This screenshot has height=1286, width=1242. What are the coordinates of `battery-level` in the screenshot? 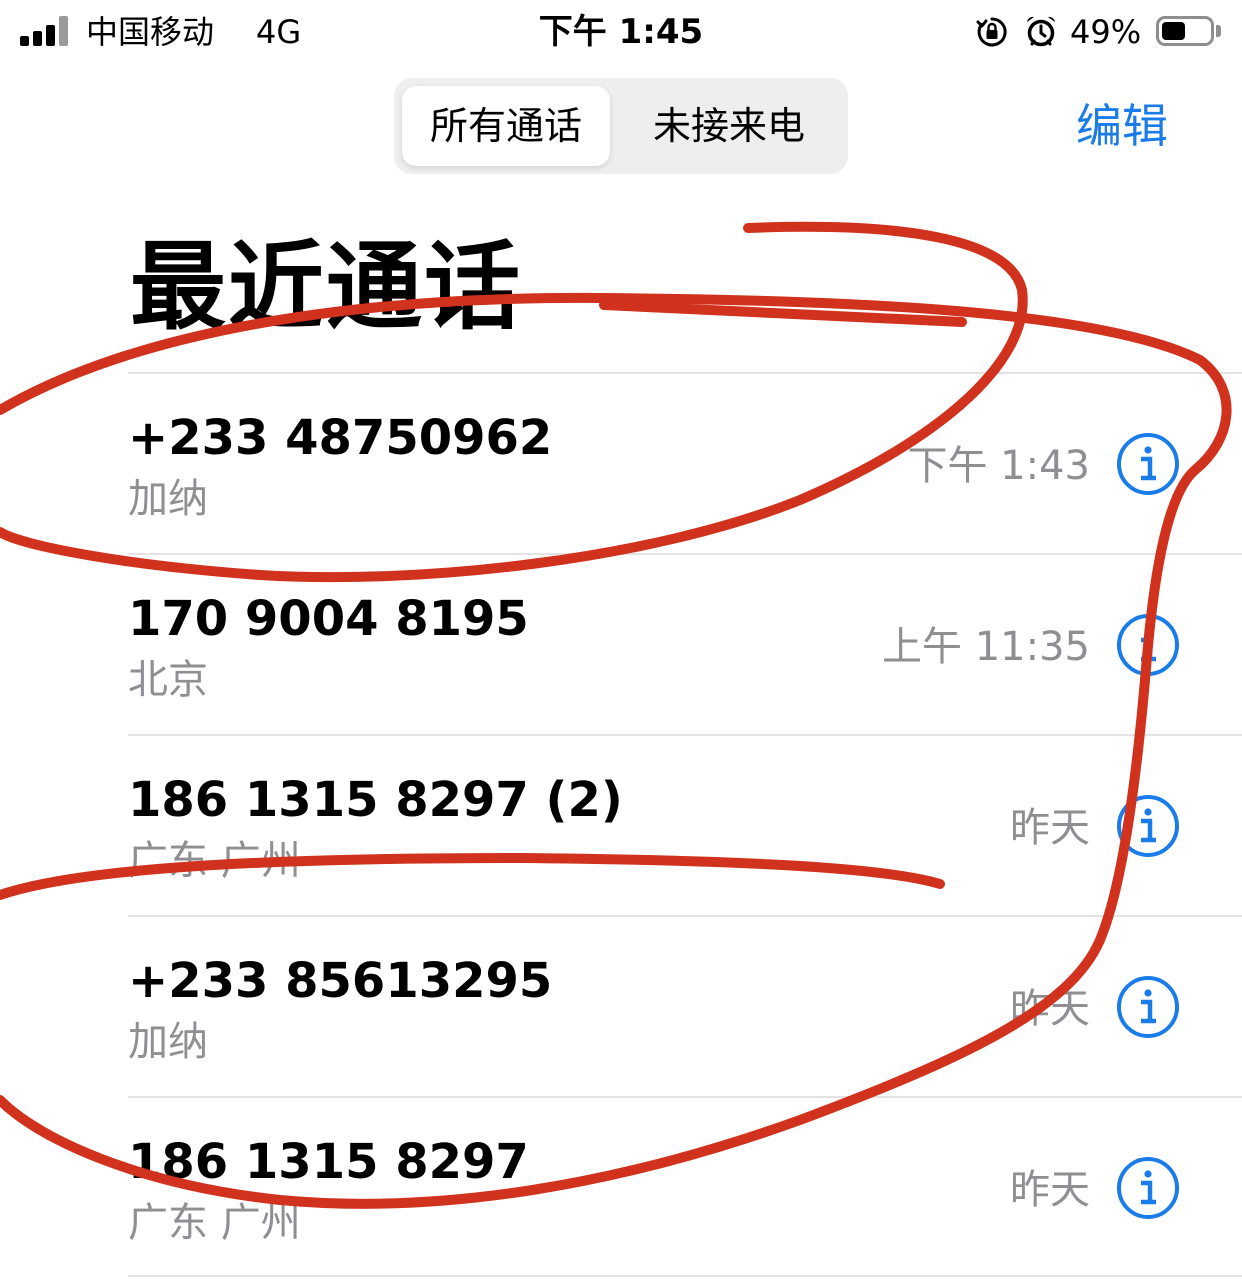 It's located at (1173, 31).